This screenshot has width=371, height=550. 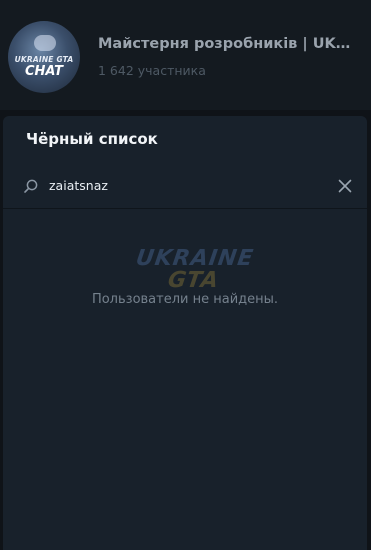 I want to click on search-bar, so click(x=185, y=187).